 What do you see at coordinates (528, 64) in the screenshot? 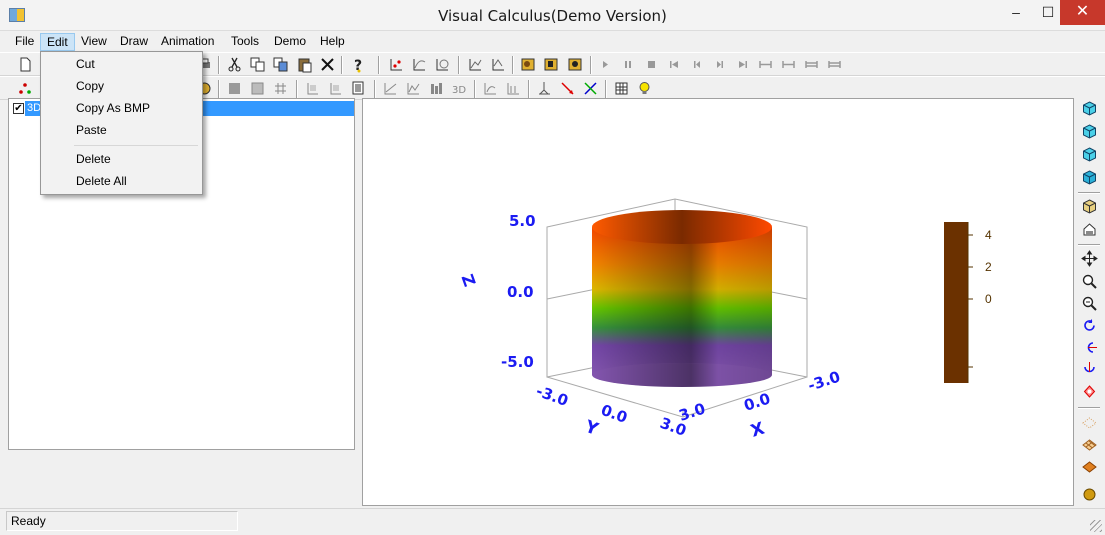
I see `param-icon` at bounding box center [528, 64].